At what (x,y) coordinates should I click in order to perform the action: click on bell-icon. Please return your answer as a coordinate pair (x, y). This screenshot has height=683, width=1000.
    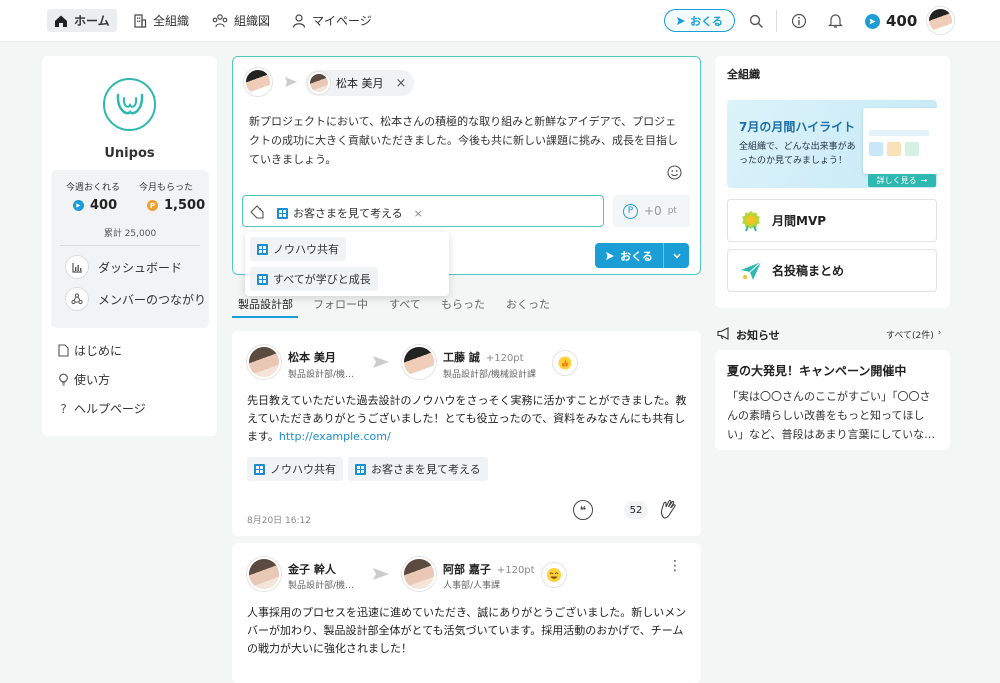
    Looking at the image, I should click on (835, 21).